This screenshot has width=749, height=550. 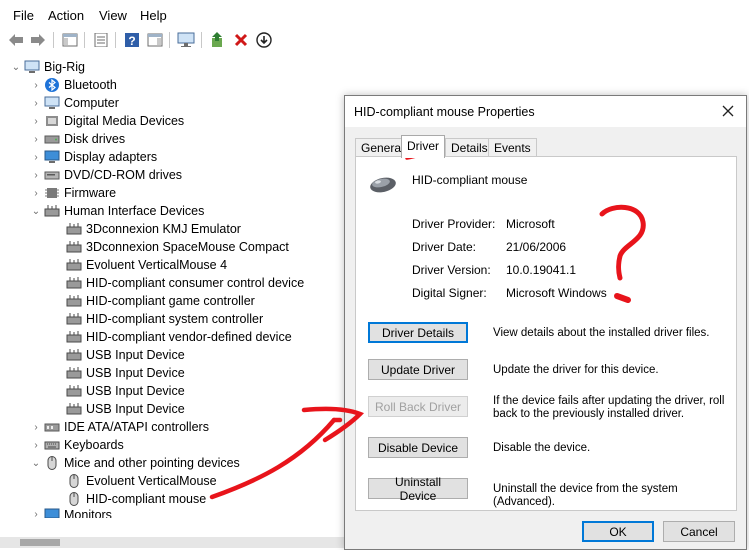 I want to click on button-description: Update the driver for this device., so click(x=576, y=370).